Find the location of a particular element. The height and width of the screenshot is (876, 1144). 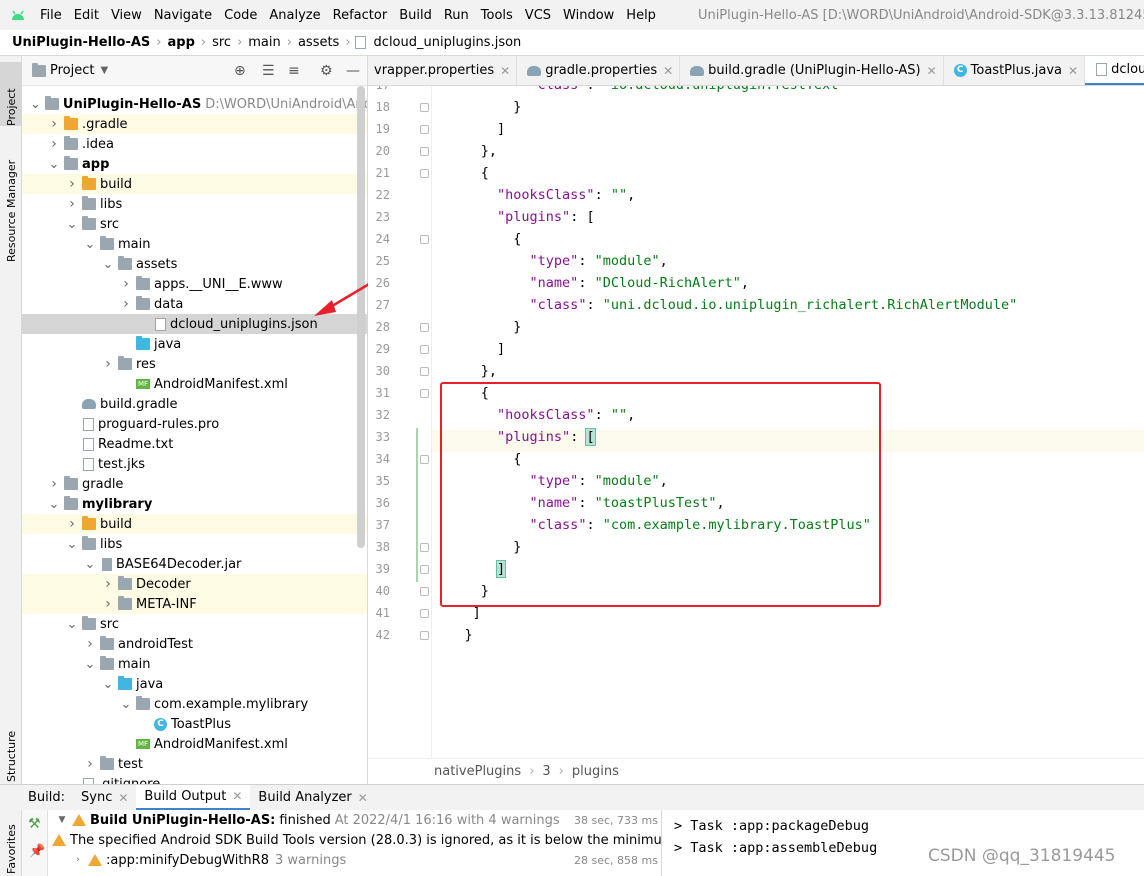

collapse-all-icon: ≡ is located at coordinates (294, 71).